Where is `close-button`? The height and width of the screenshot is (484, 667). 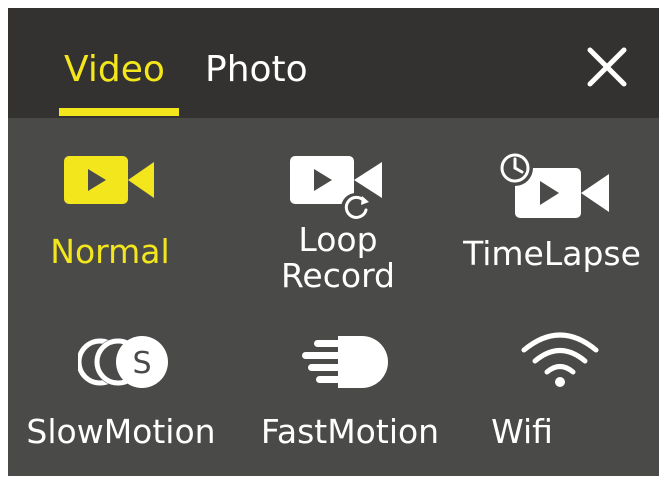 close-button is located at coordinates (607, 67).